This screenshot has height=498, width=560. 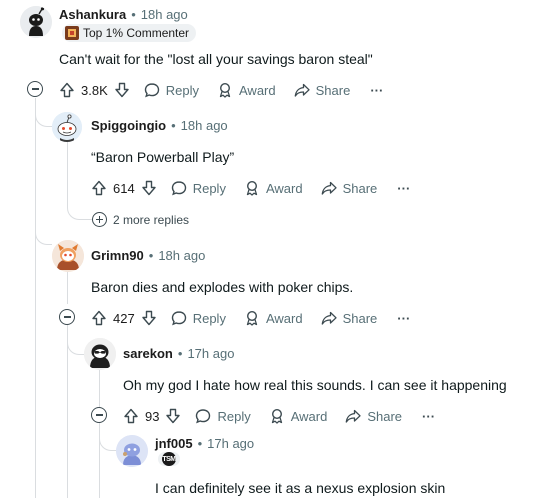 What do you see at coordinates (163, 157) in the screenshot?
I see `comment-body: “Baron Powerball Play”` at bounding box center [163, 157].